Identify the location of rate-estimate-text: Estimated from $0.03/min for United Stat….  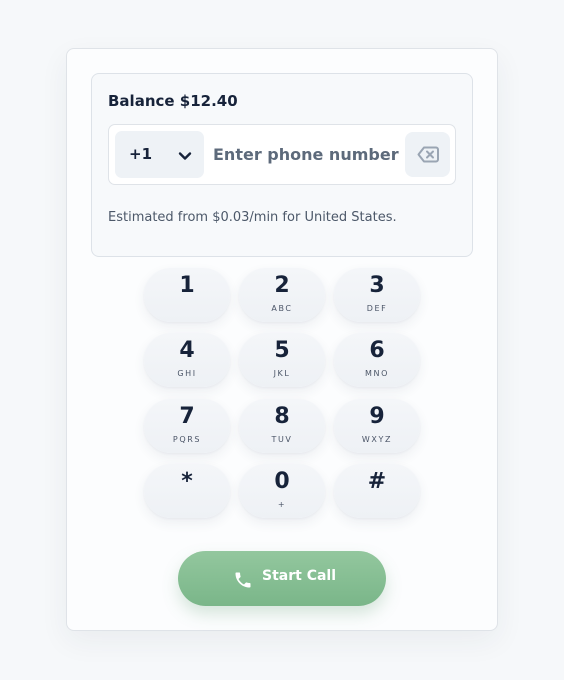
(252, 217).